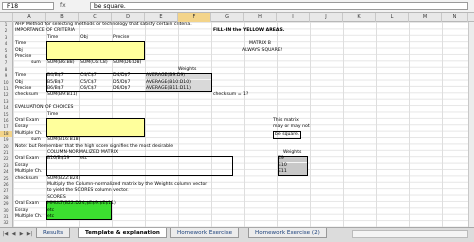 Image resolution: width=474 pixels, height=242 pixels. What do you see at coordinates (20, 44) in the screenshot?
I see `matrix-row-label-time: Time` at bounding box center [20, 44].